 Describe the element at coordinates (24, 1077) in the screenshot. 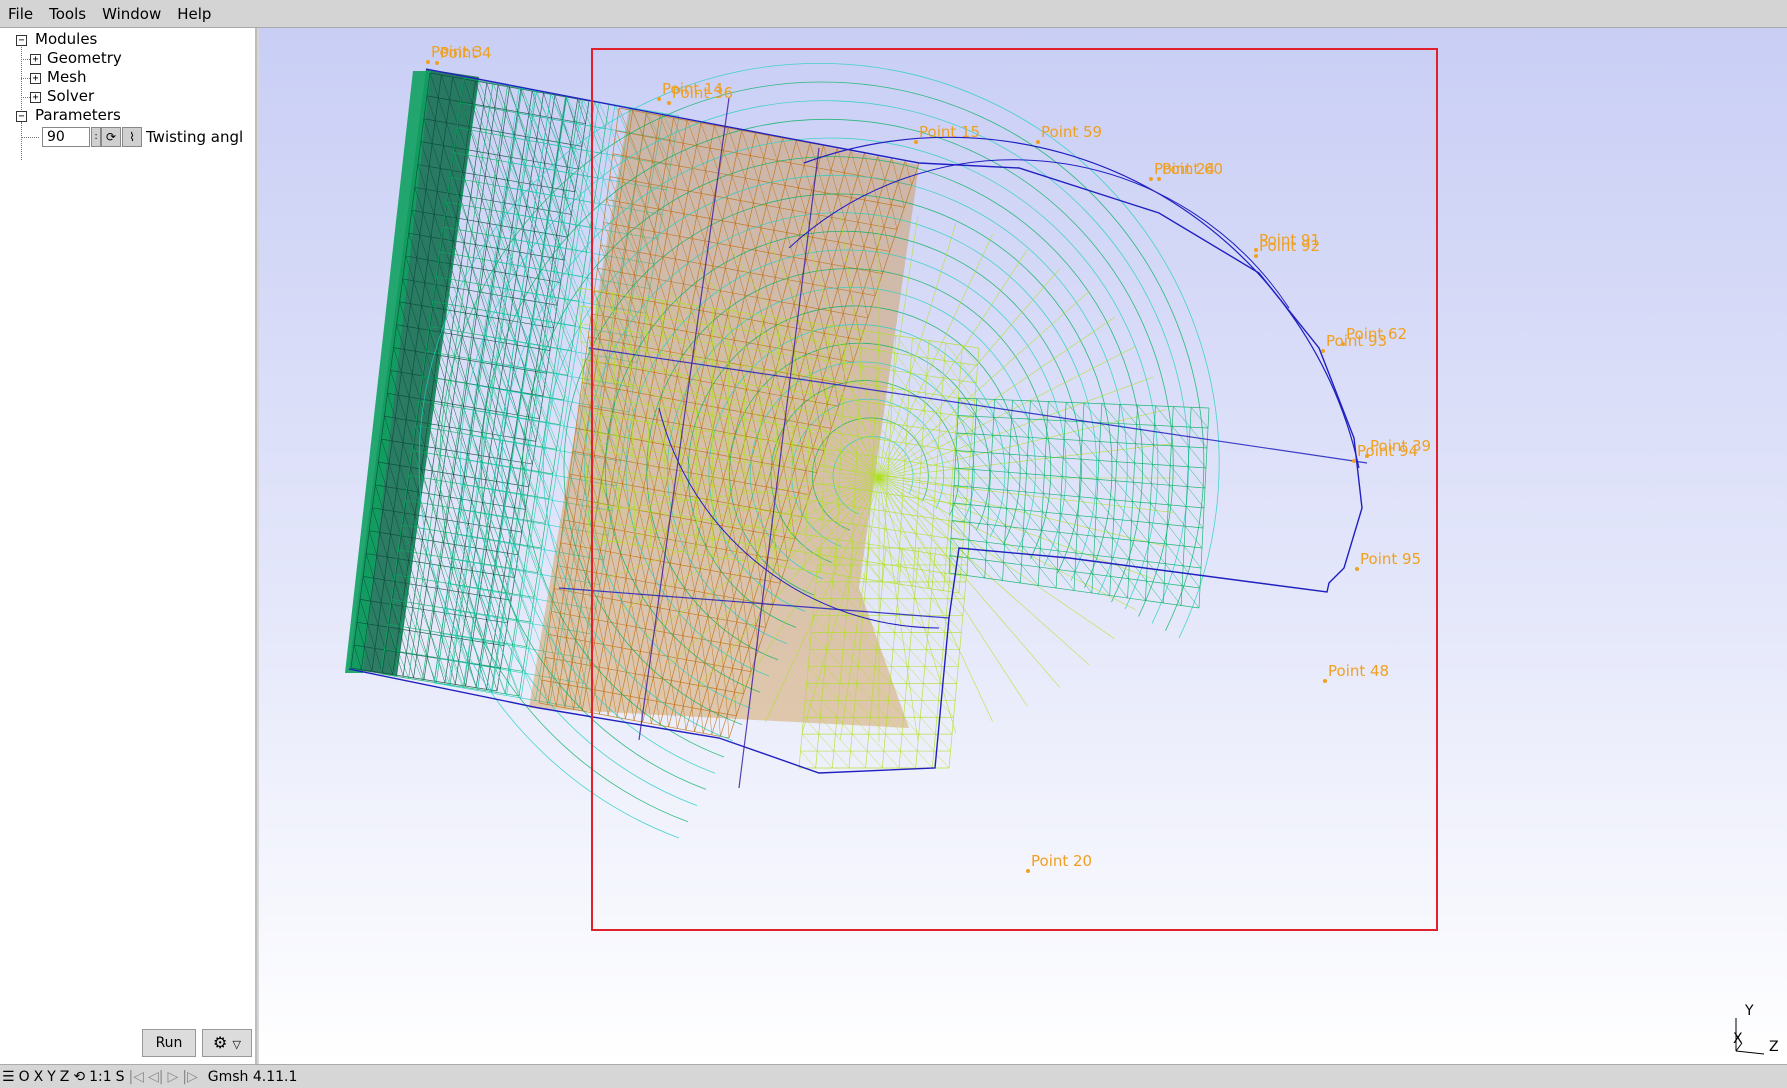

I see `view-origin-button: O` at that location.